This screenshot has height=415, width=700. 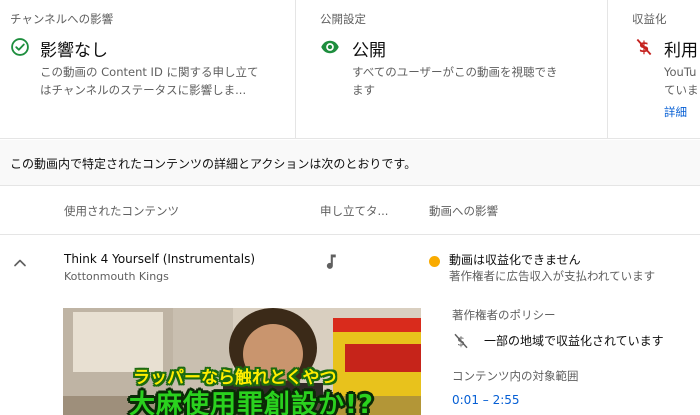 I want to click on eye-icon, so click(x=330, y=47).